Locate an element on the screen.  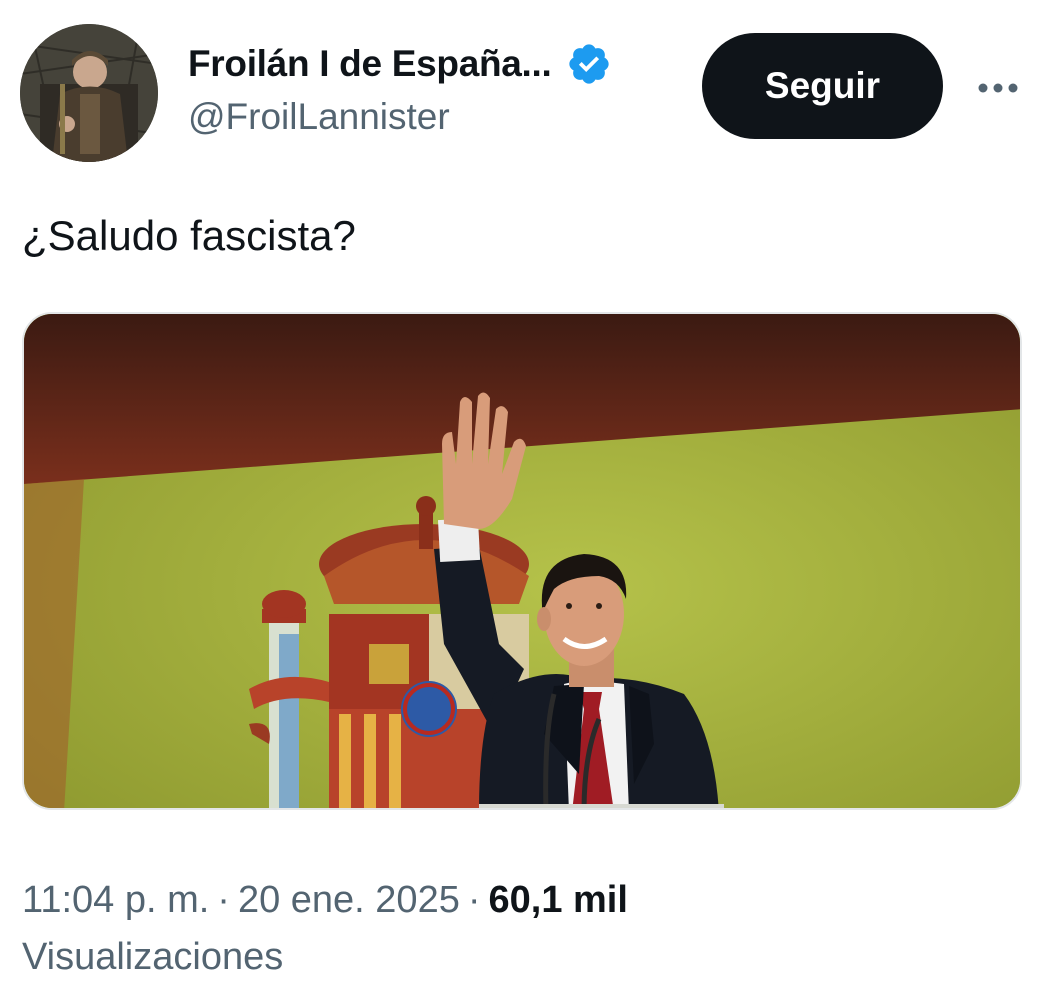
avatar-image is located at coordinates (89, 93).